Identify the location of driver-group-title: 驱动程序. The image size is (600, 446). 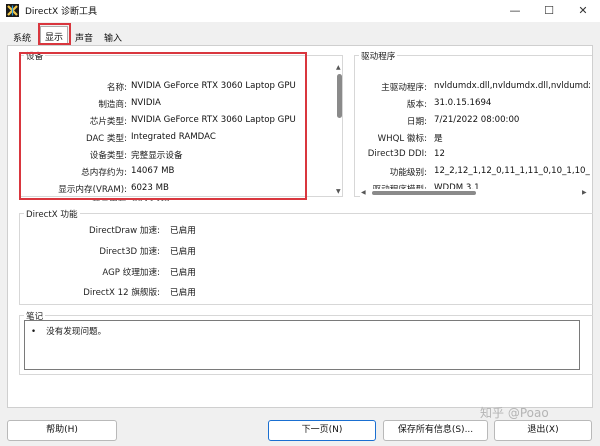
(378, 56).